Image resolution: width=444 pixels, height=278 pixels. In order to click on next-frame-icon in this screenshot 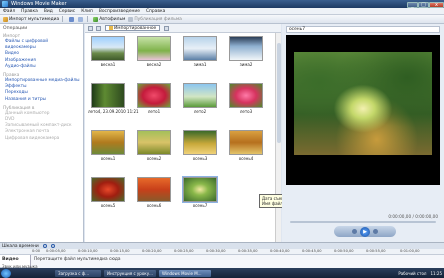, I will do `click(375, 231)`.